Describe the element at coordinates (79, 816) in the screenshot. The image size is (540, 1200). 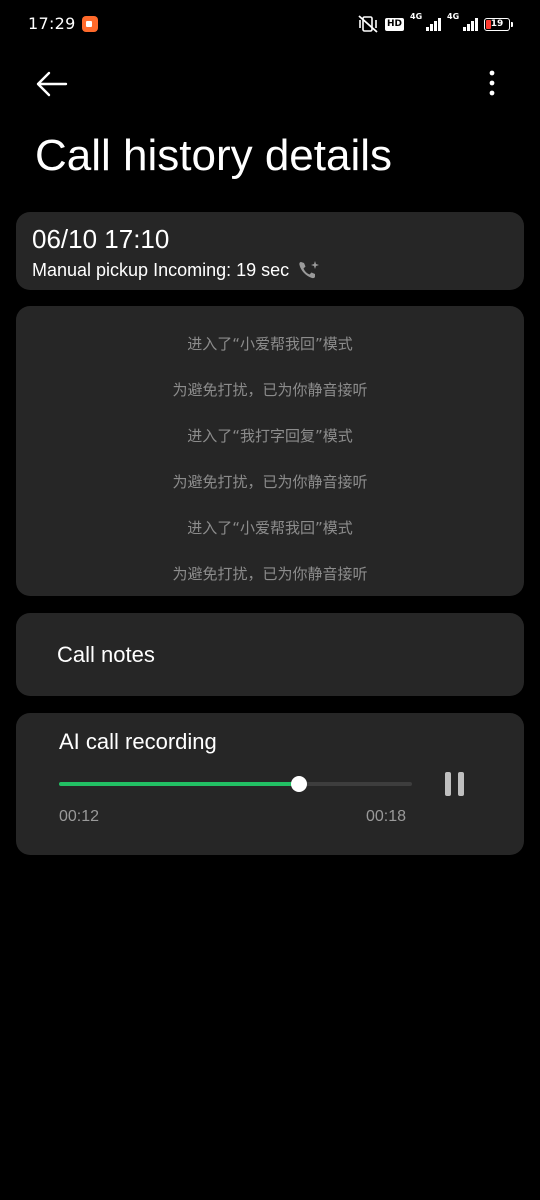
I see `recording-current-time: 00:12` at that location.